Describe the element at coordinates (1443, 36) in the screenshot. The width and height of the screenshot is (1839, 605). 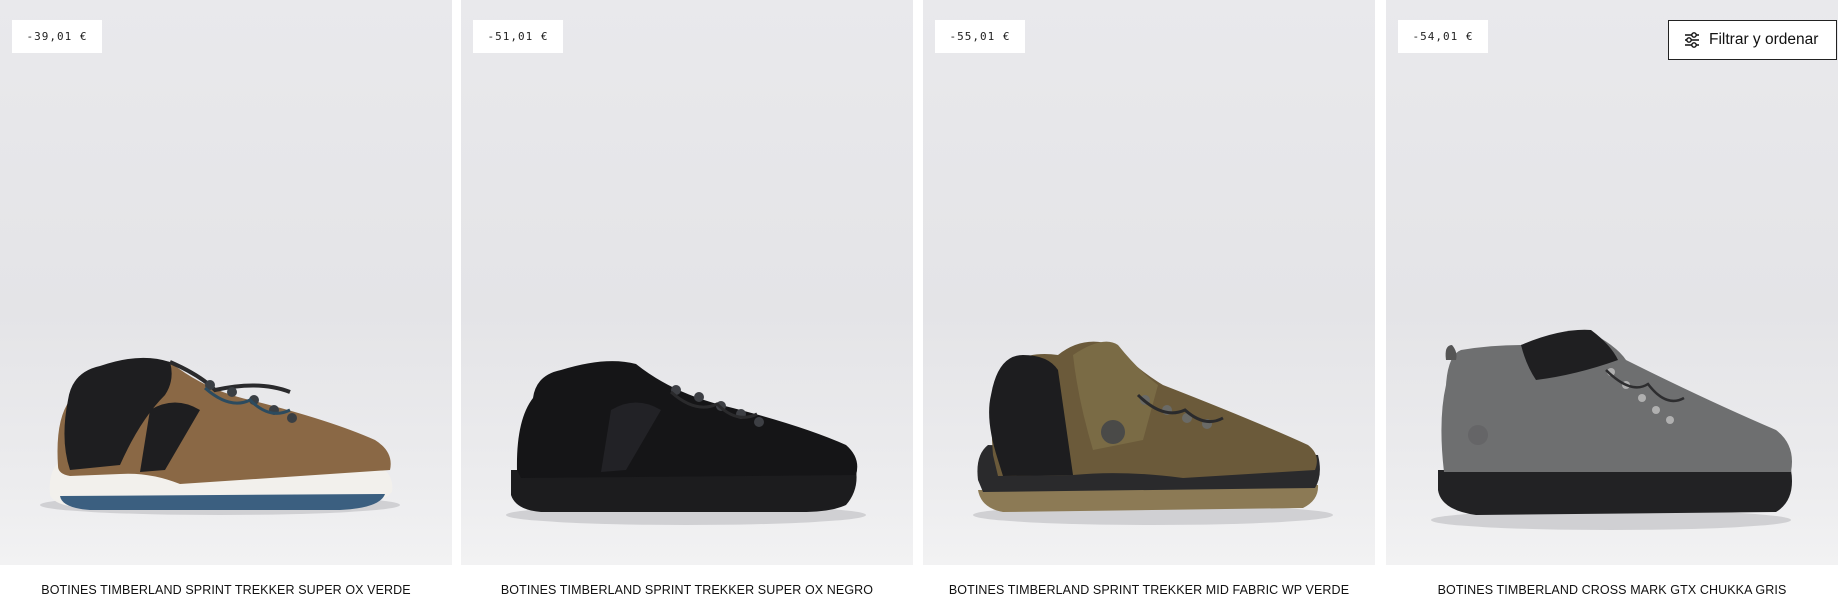
I see `discount-badge: -54,01 €` at that location.